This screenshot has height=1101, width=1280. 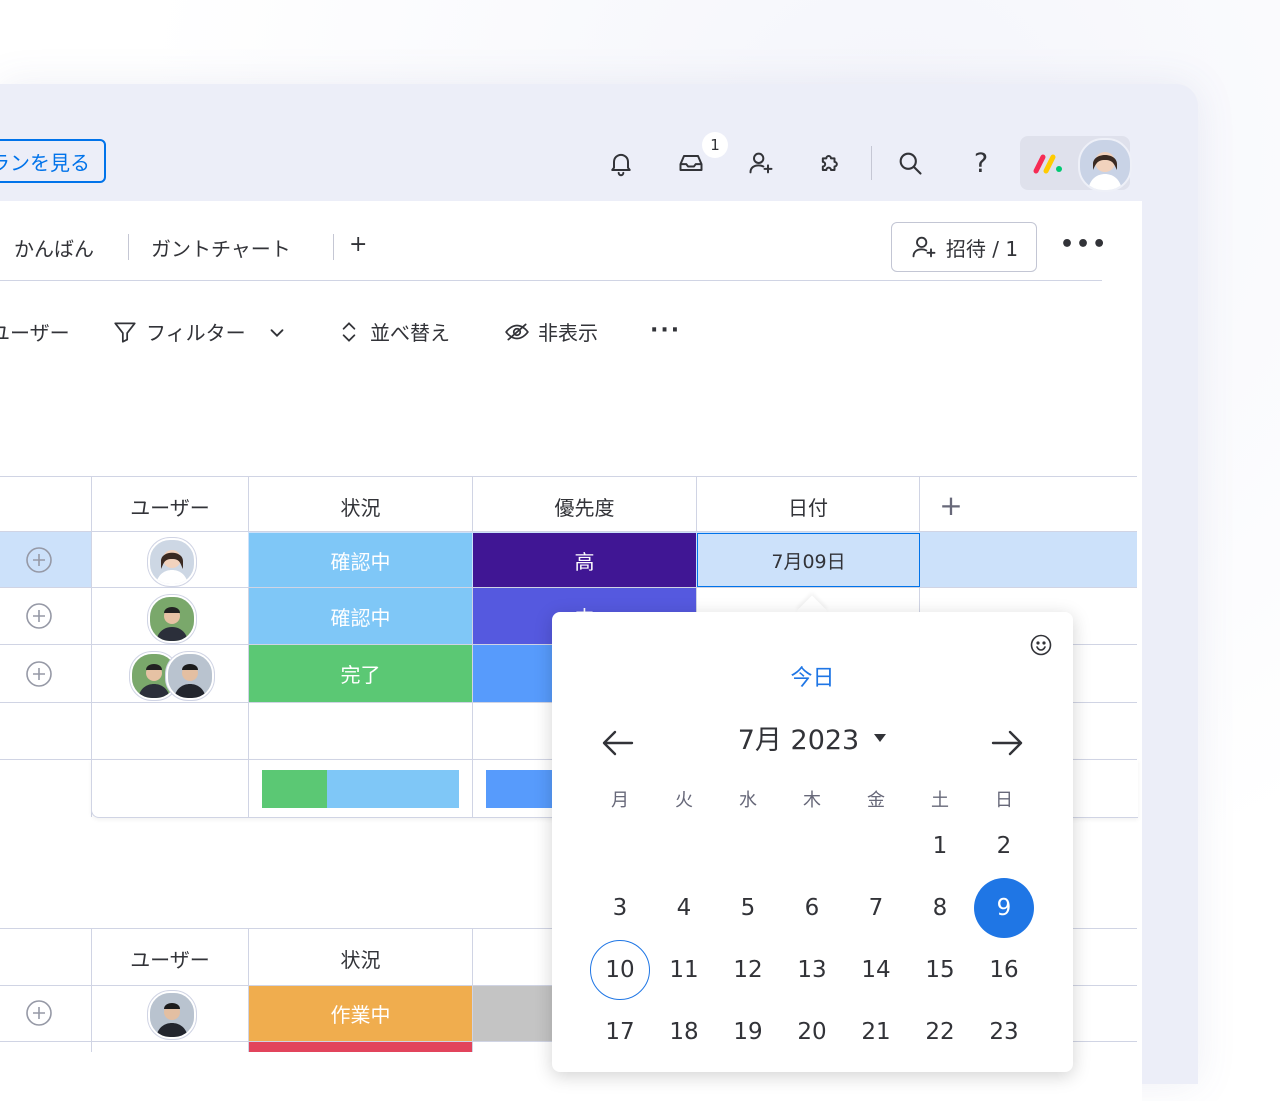 I want to click on calendar-day-selected: 9, so click(x=1004, y=908).